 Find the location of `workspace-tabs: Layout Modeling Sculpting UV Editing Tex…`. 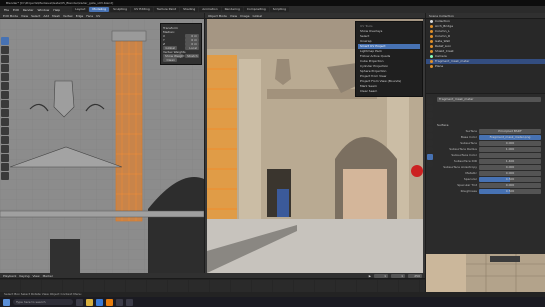

workspace-tabs: Layout Modeling Sculpting UV Editing Tex… is located at coordinates (181, 9).